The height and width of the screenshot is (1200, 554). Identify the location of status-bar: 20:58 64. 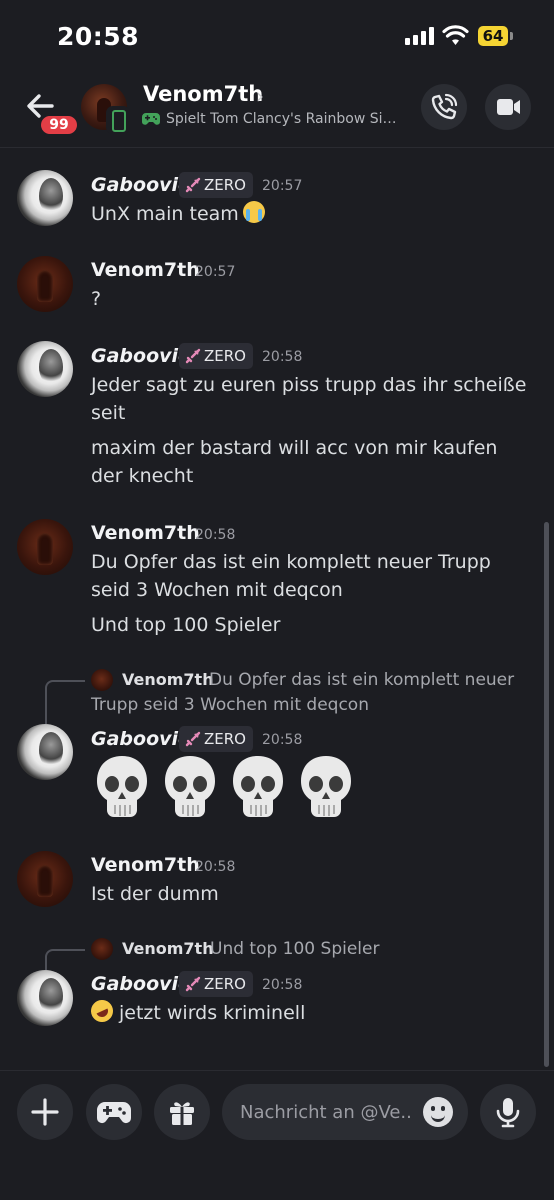
(277, 36).